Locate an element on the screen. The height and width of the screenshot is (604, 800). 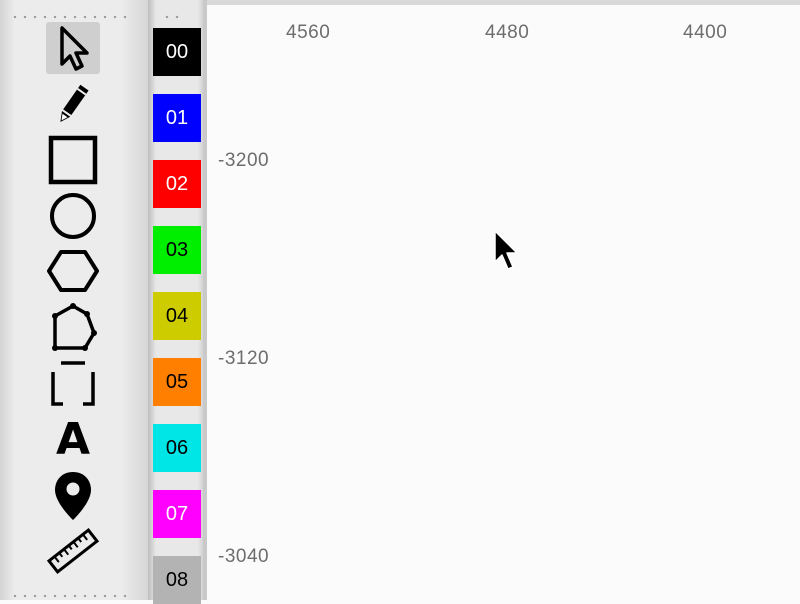
pencil-icon is located at coordinates (74, 103).